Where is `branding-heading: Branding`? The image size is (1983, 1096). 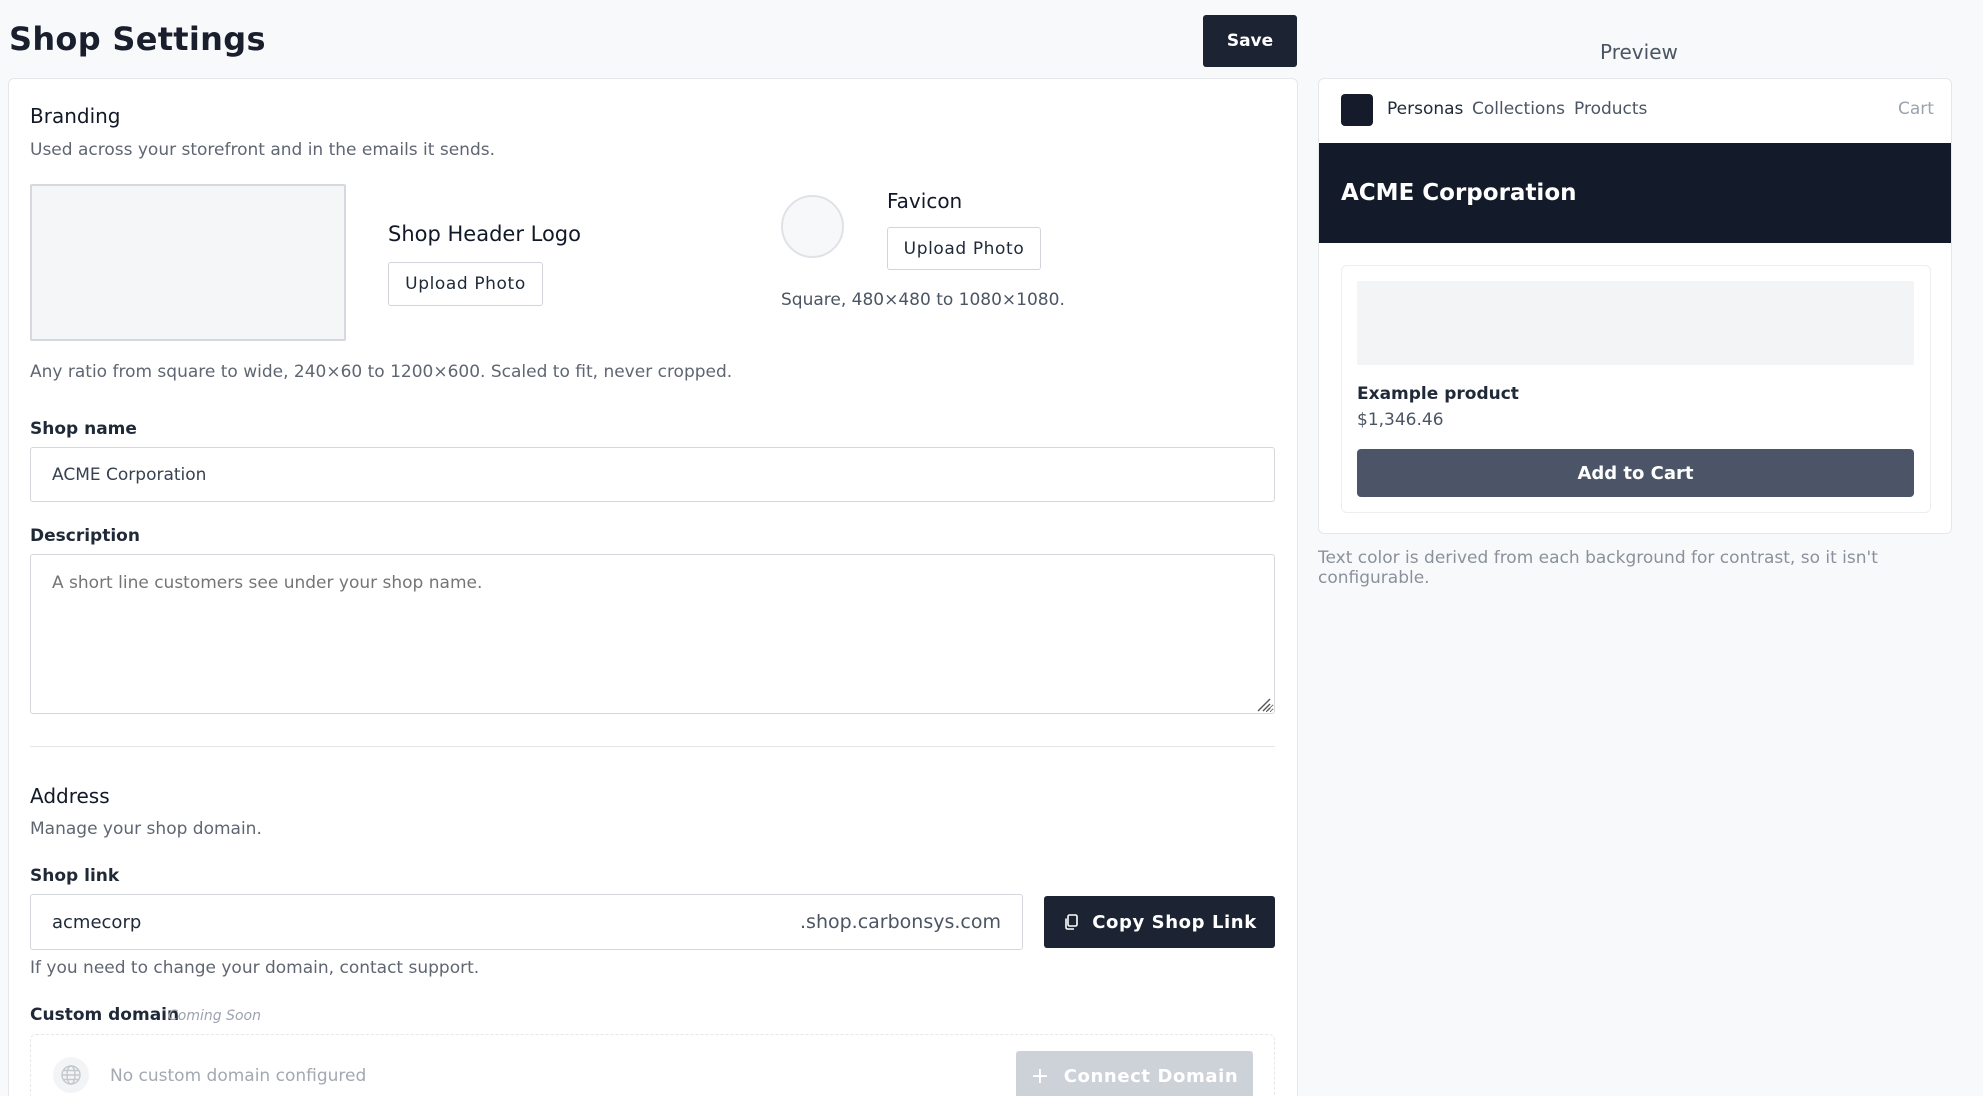
branding-heading: Branding is located at coordinates (75, 116).